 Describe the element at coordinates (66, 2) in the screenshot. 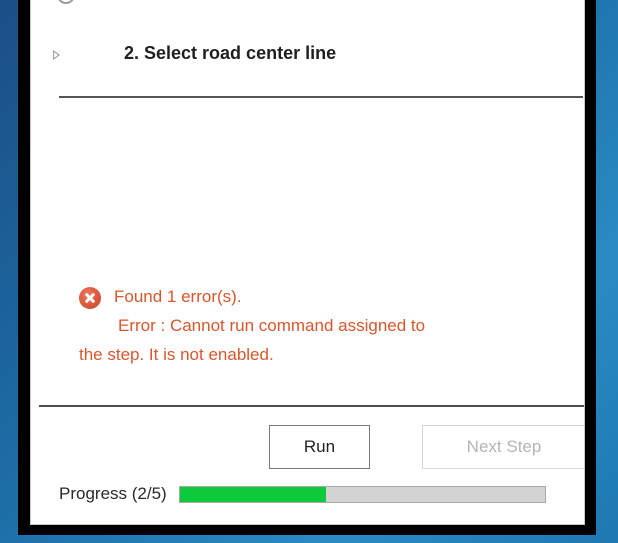

I see `previous-step-indicator-icon` at that location.